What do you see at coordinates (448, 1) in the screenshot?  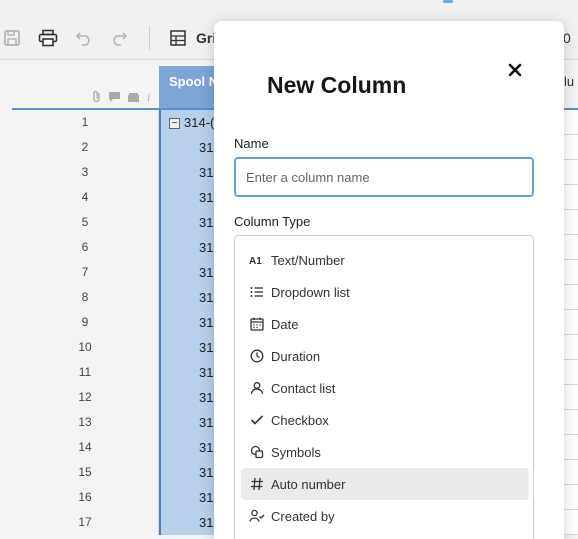 I see `toolbar-indicator` at bounding box center [448, 1].